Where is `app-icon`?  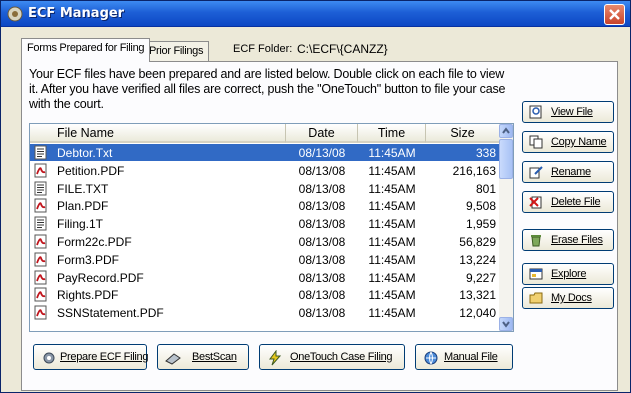 app-icon is located at coordinates (15, 14).